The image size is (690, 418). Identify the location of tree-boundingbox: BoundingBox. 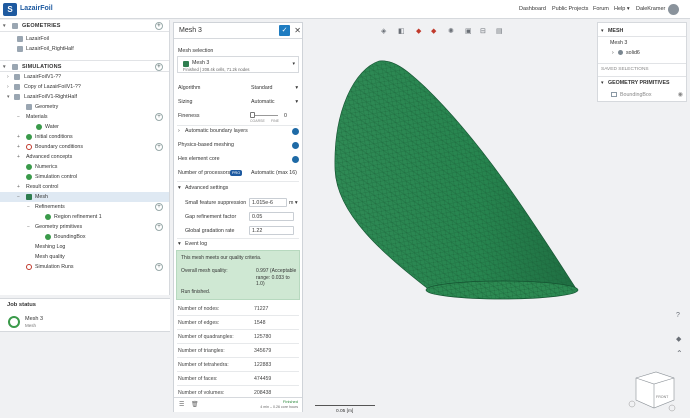
(84, 237).